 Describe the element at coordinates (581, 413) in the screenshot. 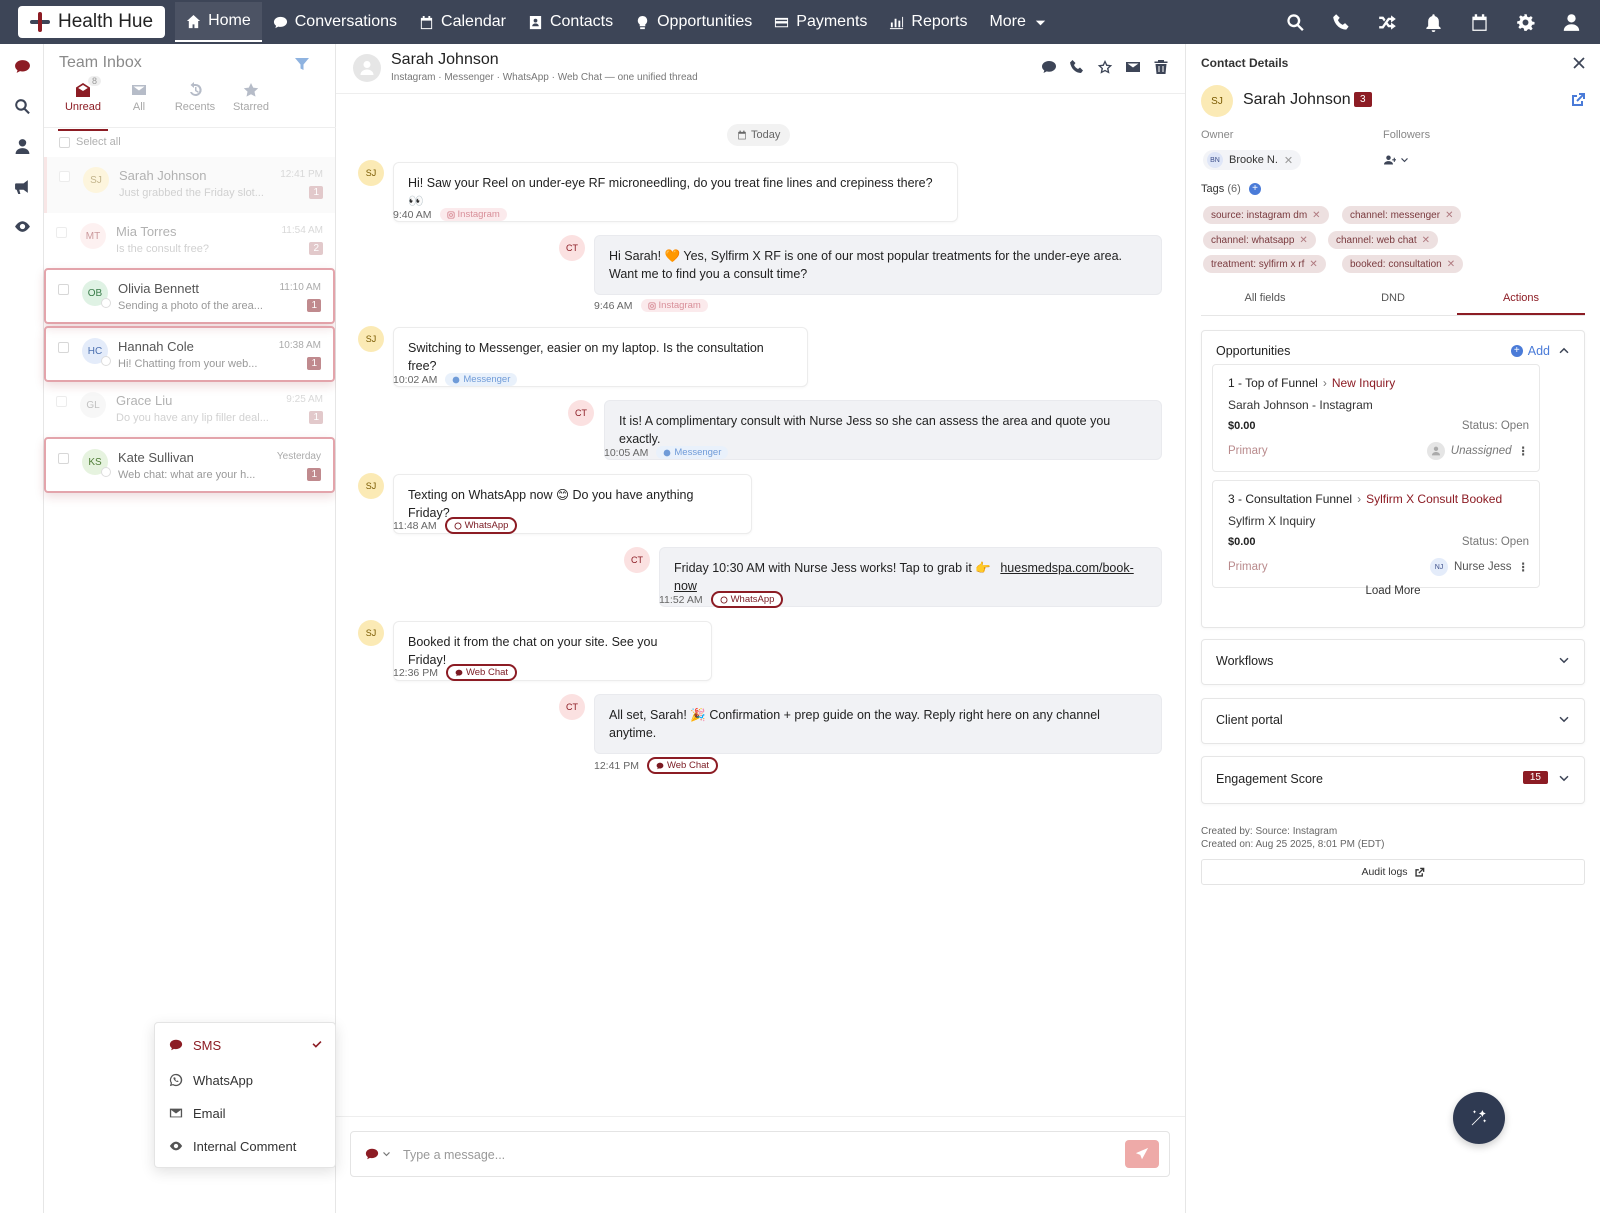

I see `sender-avatar: CT` at that location.